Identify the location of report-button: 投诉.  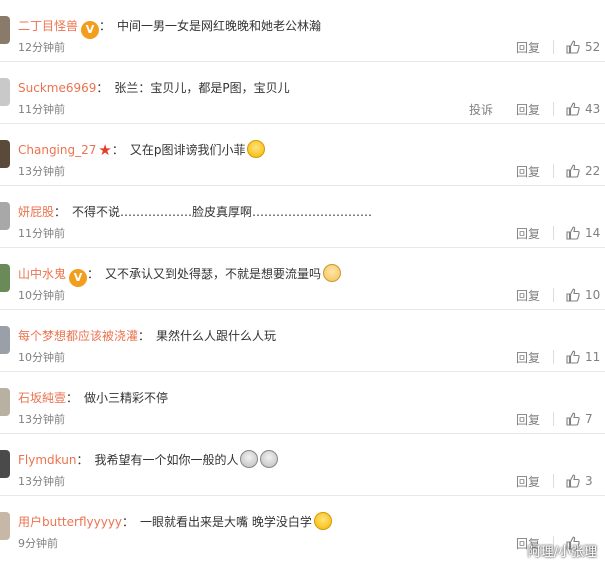
(481, 109).